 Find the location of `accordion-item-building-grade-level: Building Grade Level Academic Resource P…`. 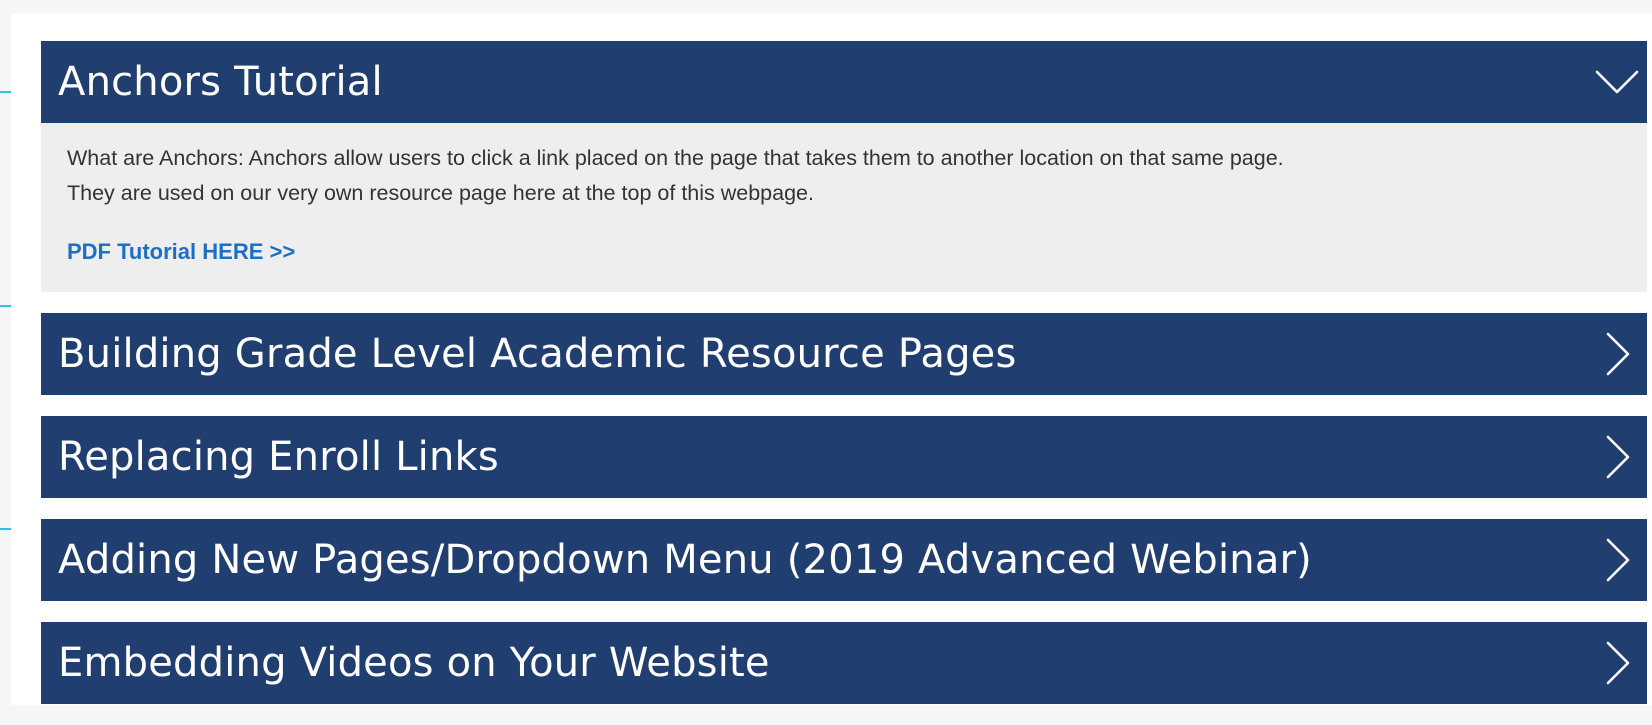

accordion-item-building-grade-level: Building Grade Level Academic Resource P… is located at coordinates (844, 354).